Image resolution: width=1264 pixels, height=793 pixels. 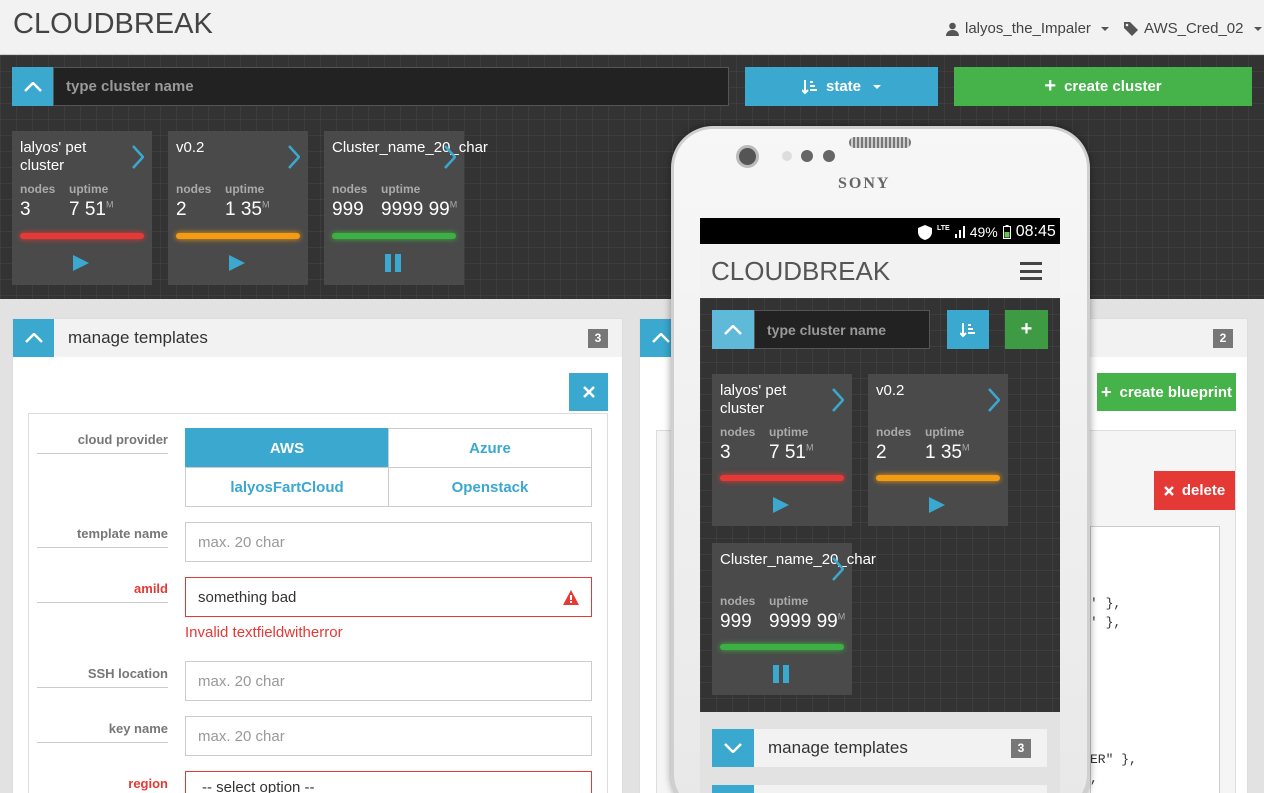 I want to click on user-menu: lalyos_the_Impaler, so click(x=1027, y=28).